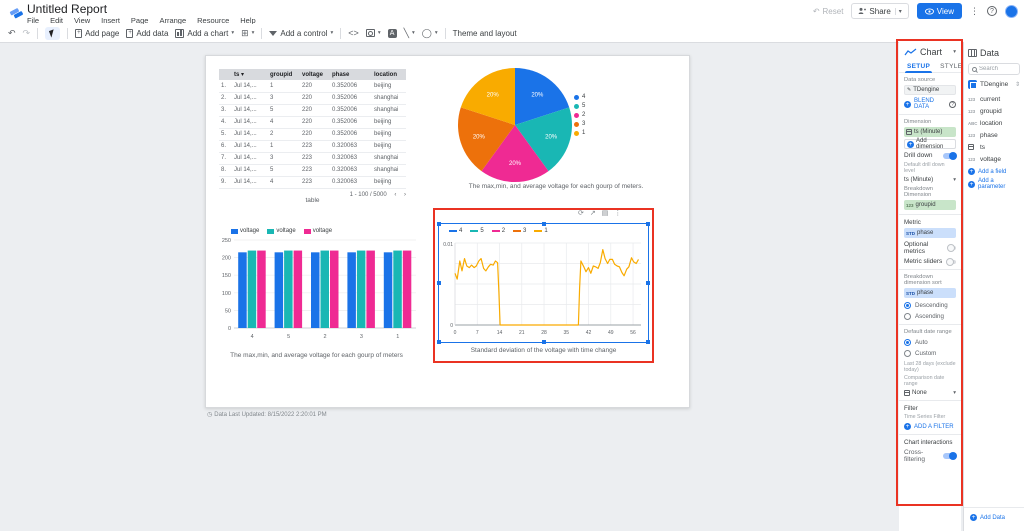 The height and width of the screenshot is (531, 1024). I want to click on redo-icon: ↷, so click(27, 33).